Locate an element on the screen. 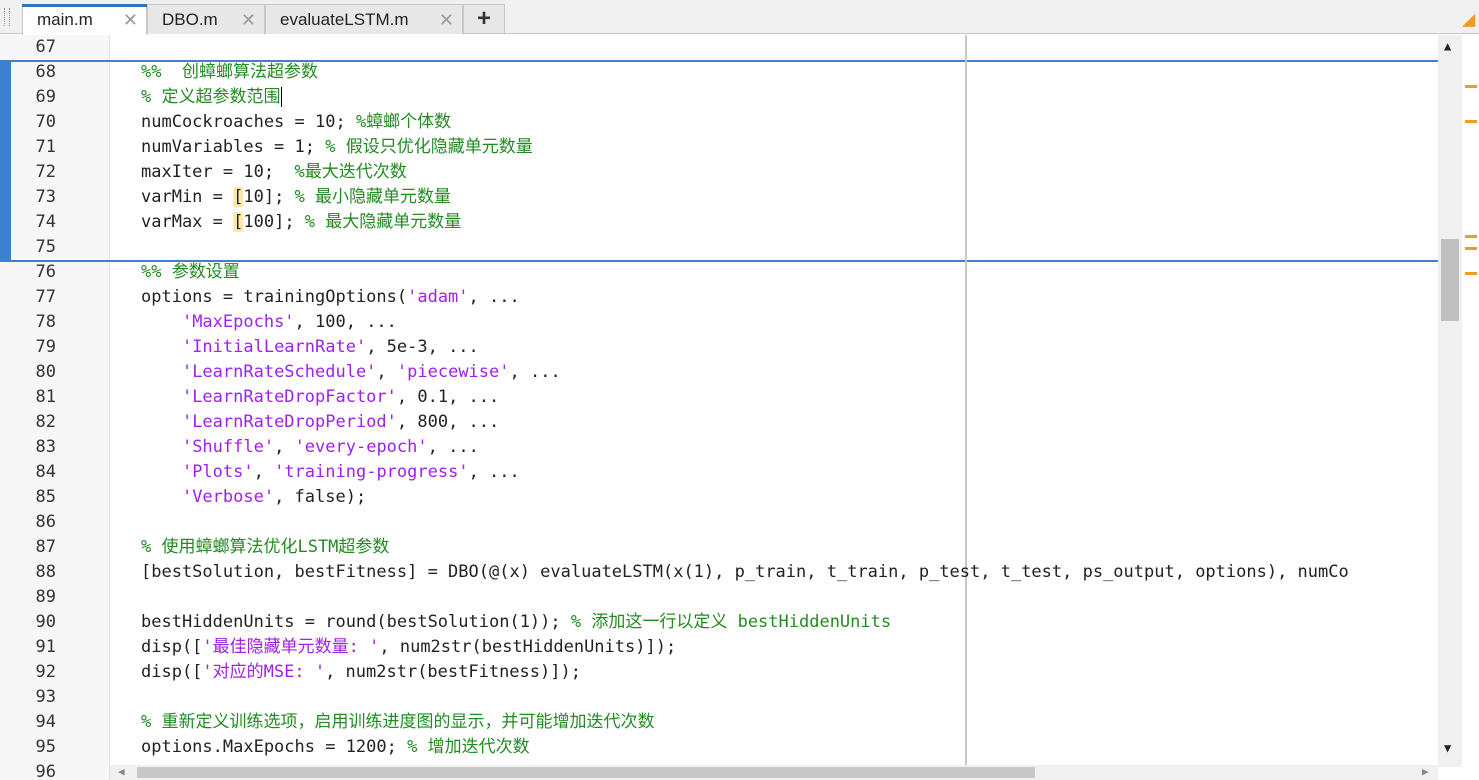 The height and width of the screenshot is (780, 1479). code-line: 68 %% 创蟑螂算法超参数 is located at coordinates (719, 72).